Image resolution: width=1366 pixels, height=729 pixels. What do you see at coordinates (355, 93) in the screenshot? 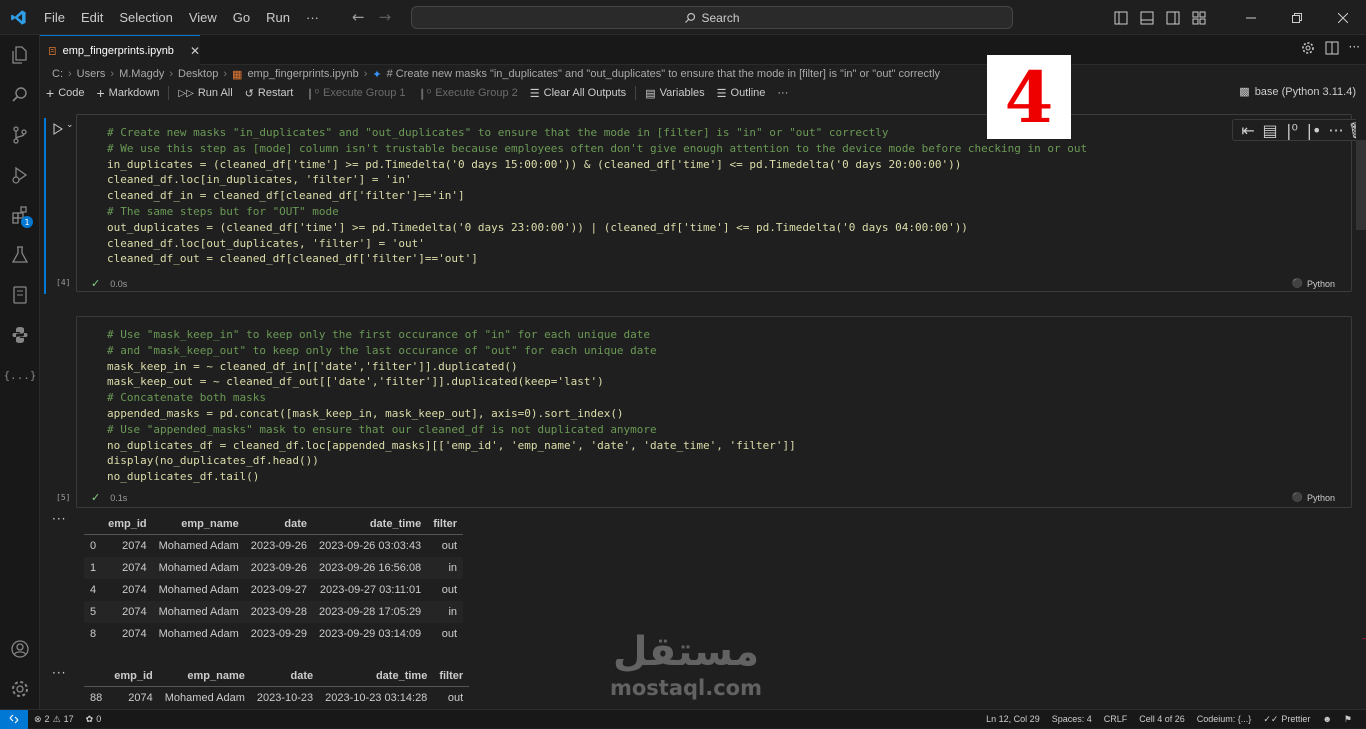
I see `execute-group-1-button: ❙⁰ Execute Group 1` at bounding box center [355, 93].